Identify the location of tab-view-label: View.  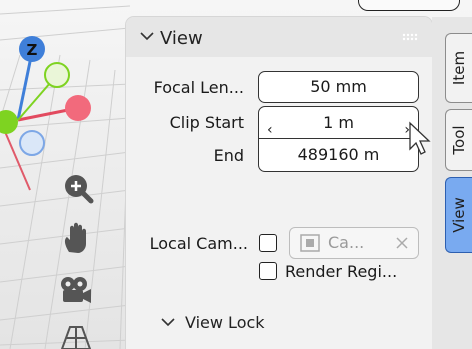
(459, 215).